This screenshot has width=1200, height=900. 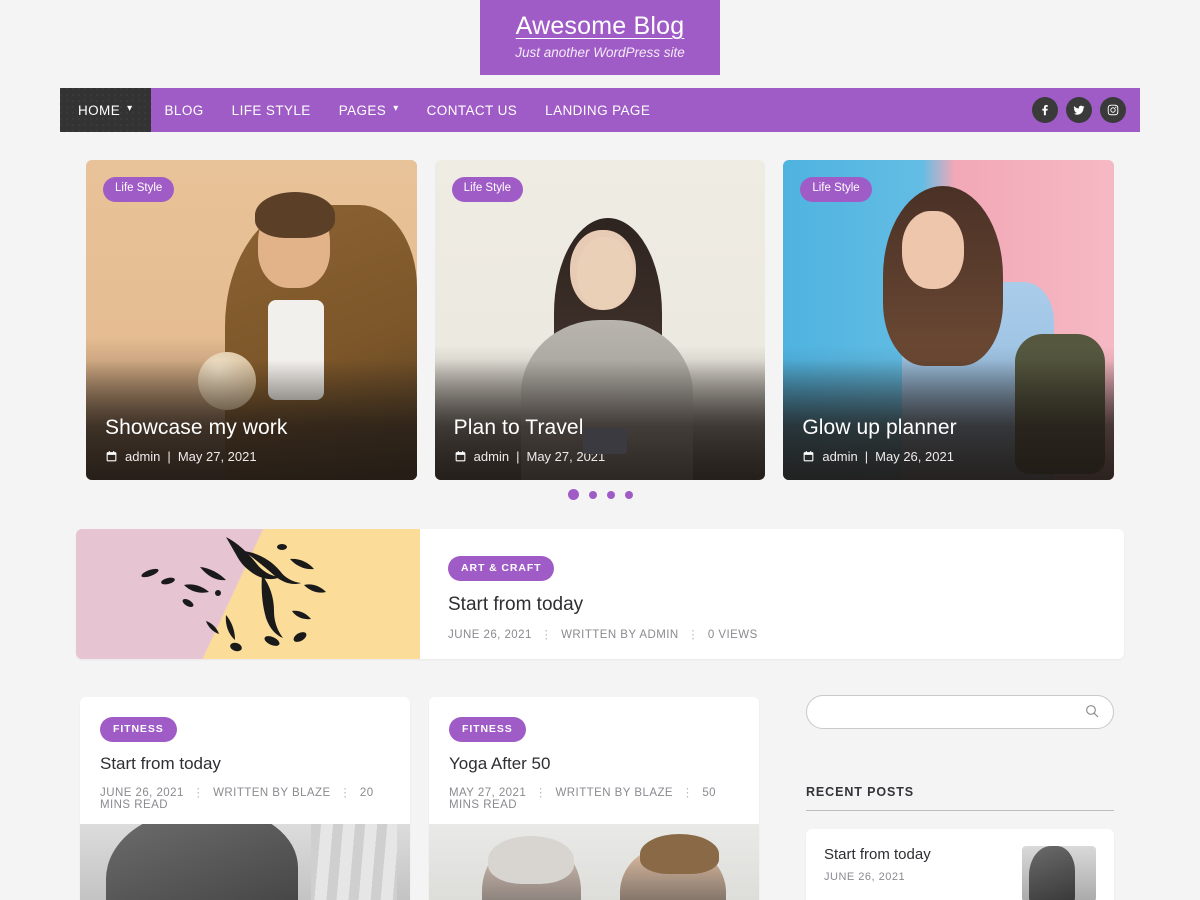 What do you see at coordinates (142, 793) in the screenshot?
I see `post-card-date: JUNE 26, 2021` at bounding box center [142, 793].